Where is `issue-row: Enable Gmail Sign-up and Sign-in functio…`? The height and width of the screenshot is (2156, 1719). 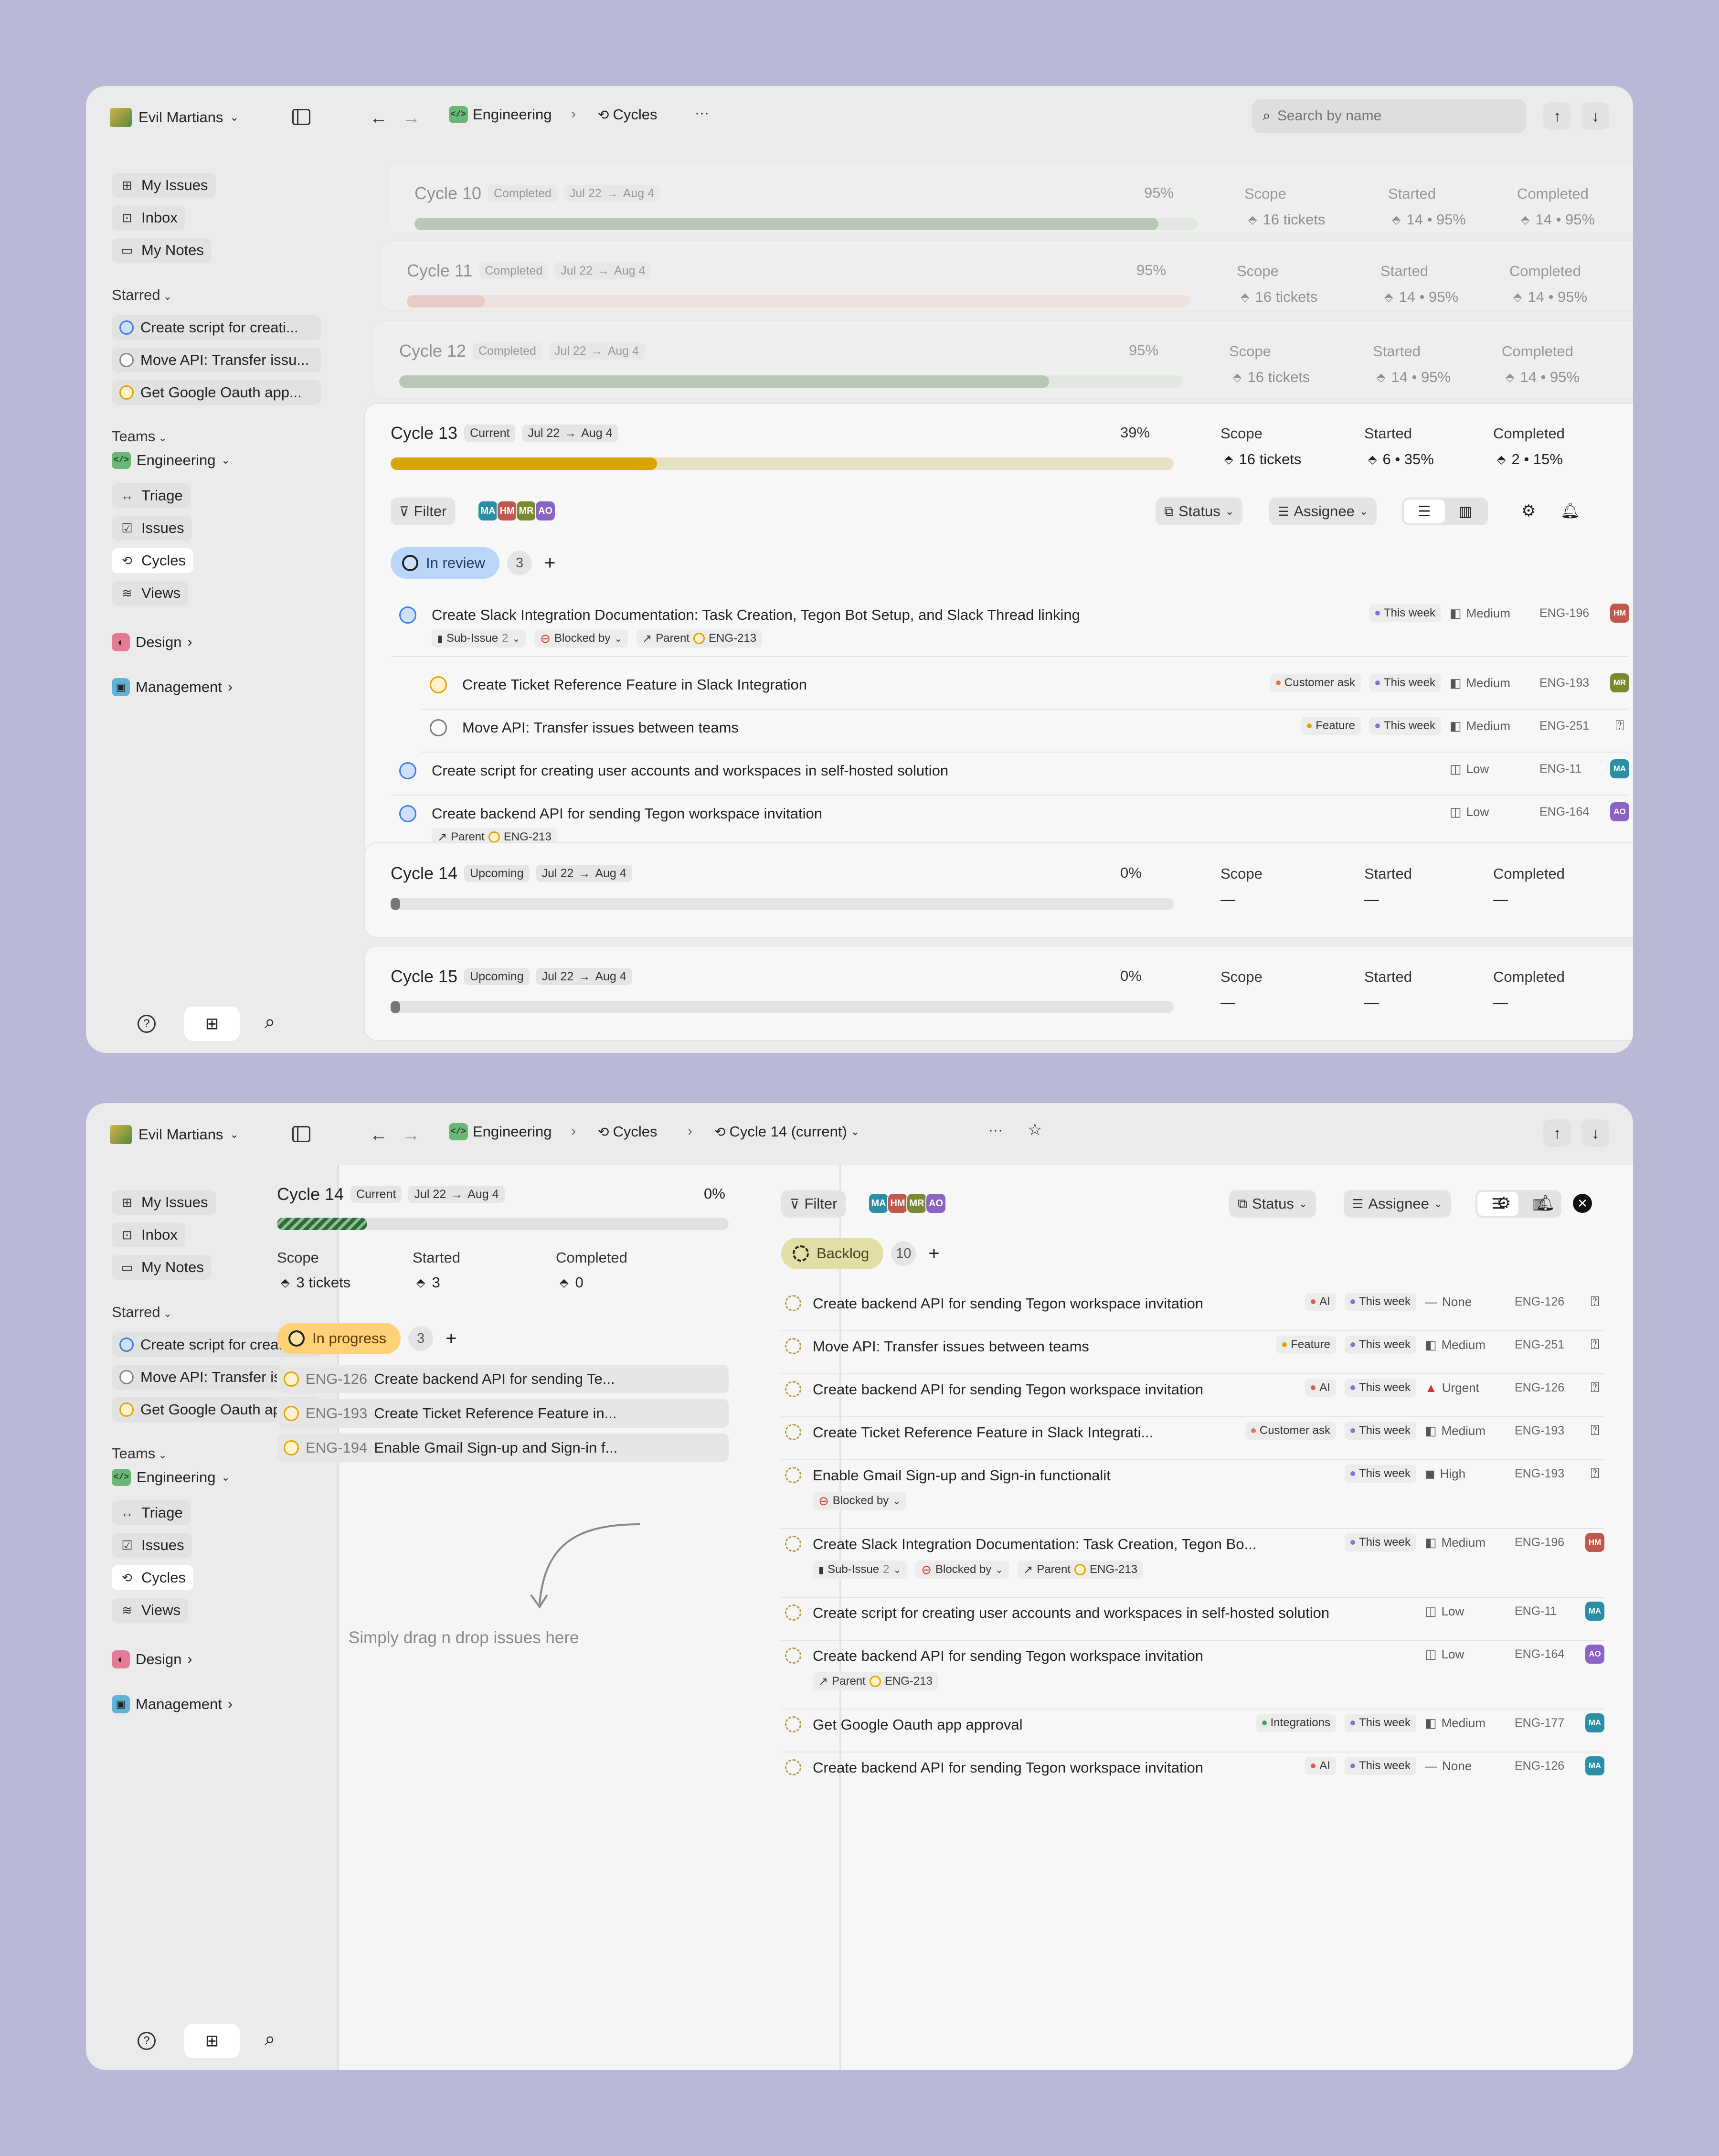 issue-row: Enable Gmail Sign-up and Sign-in functio… is located at coordinates (1192, 1494).